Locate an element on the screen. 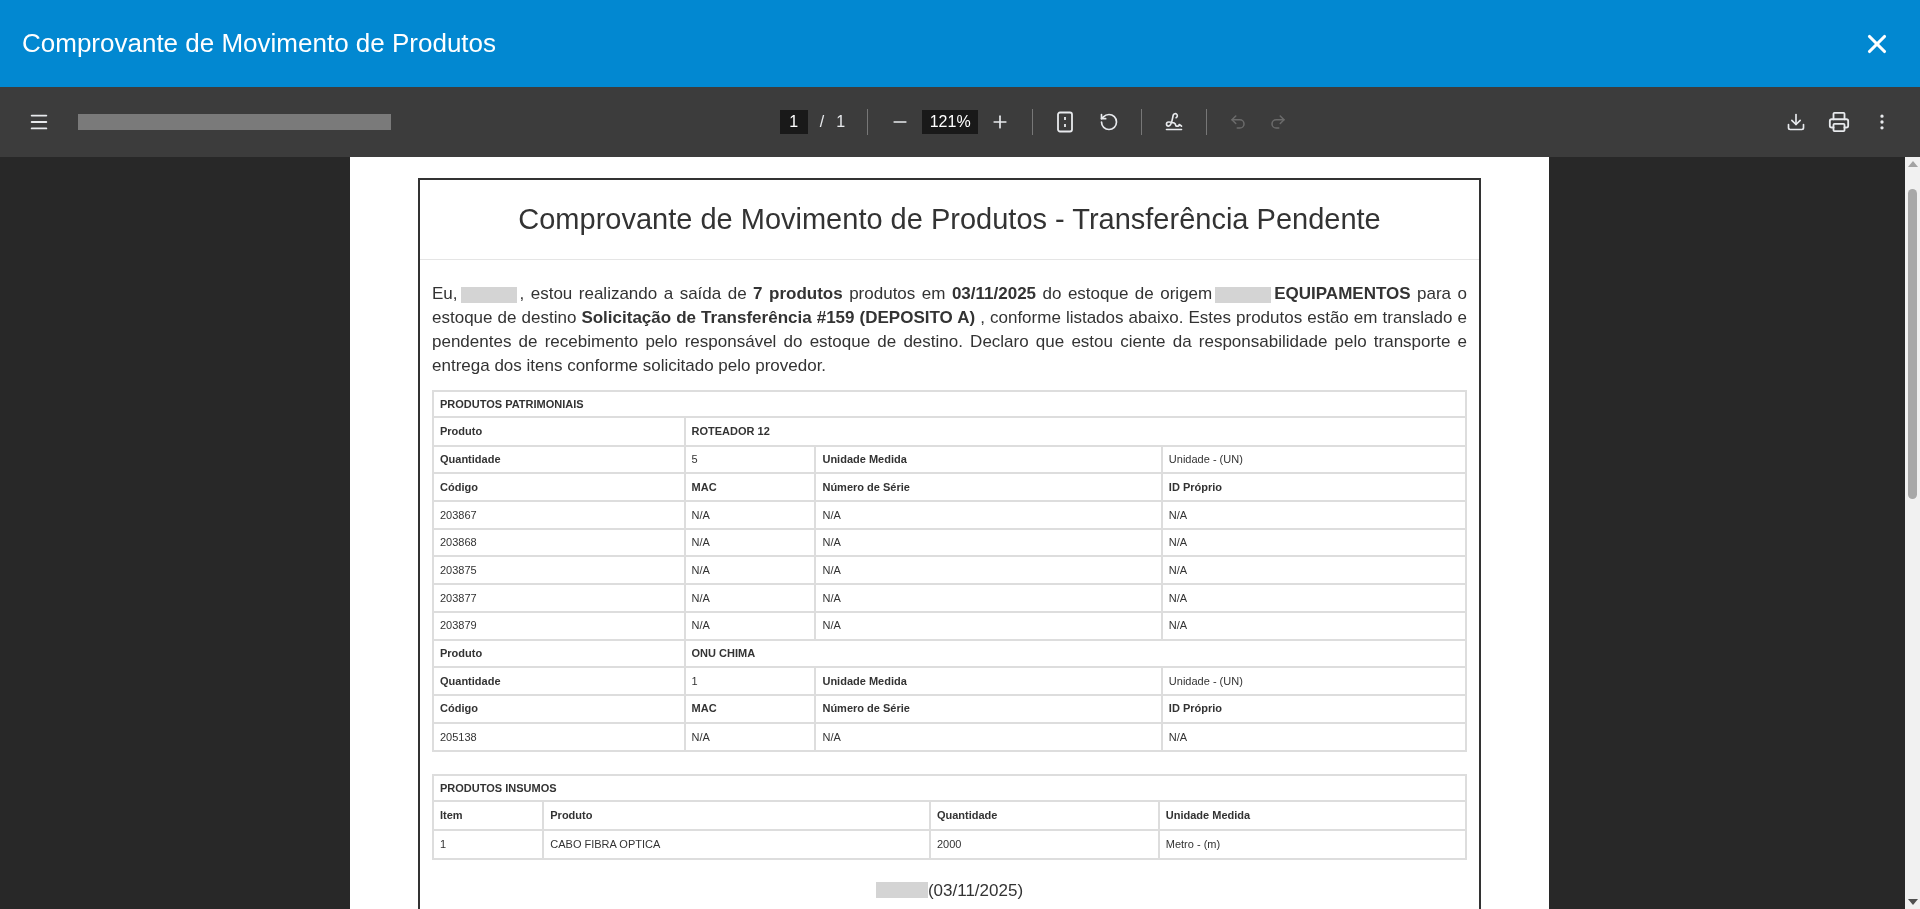  declaration-paragraph: Eu, , estou realizando a saída de 7 produtos produtos em 03/11/2025 do estoque de origem EQUIPAMENTOS para o estoque de destino Solicitação de Transferência #159 (DEPOSITO A) , conforme listados abaixo. Estes produtos estão em translado e pendentes de recebimento pelo responsável do estoque de destino. Declaro que estou ciente da responsabilidade pelo transporte e entrega dos itens conforme solicitado pelo provedor. is located at coordinates (949, 330).